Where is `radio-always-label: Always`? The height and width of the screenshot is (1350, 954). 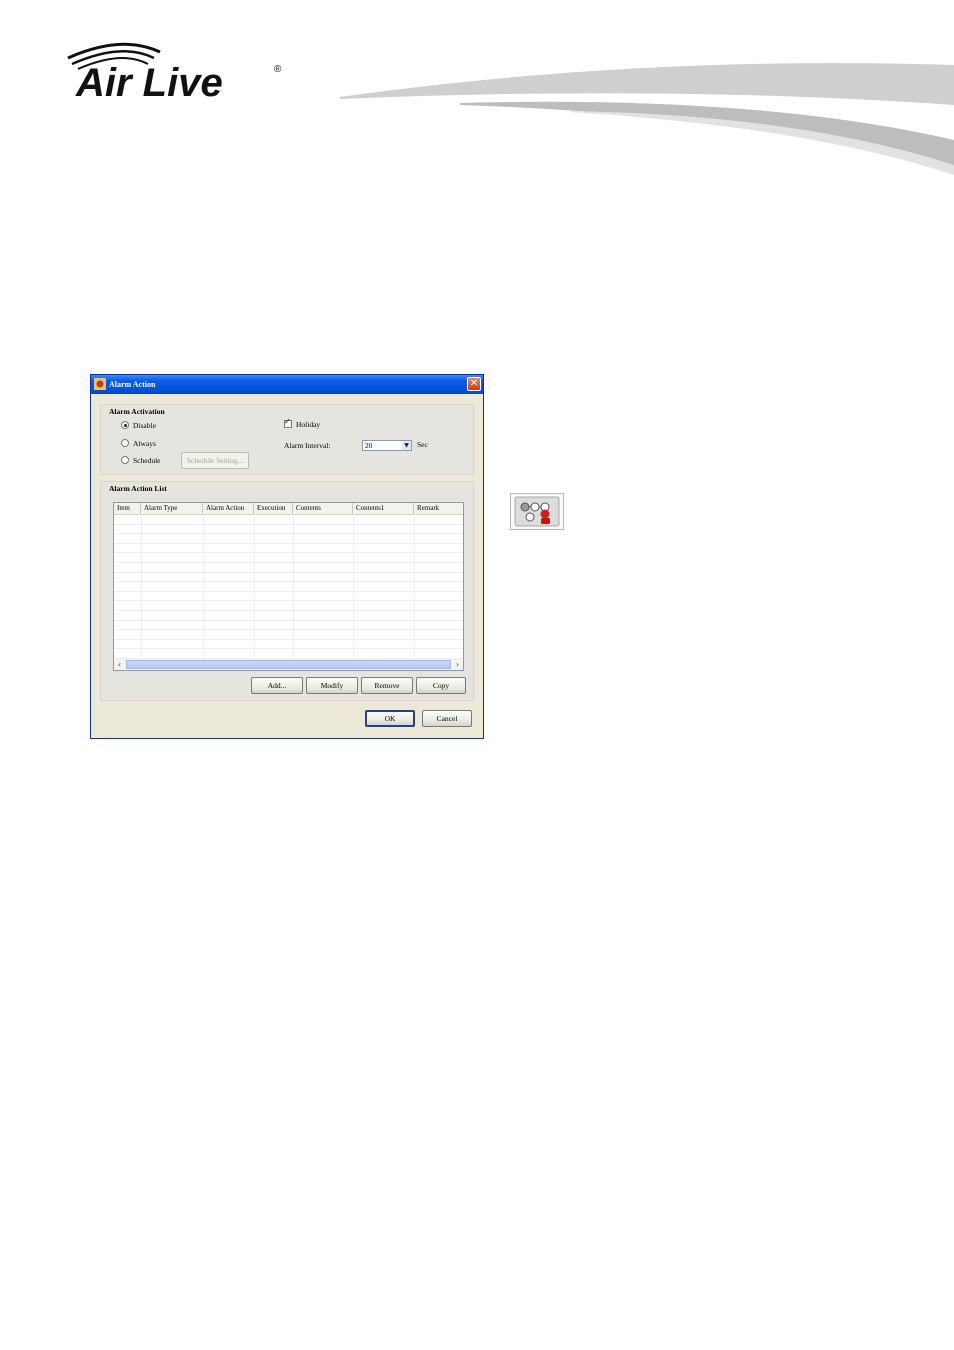 radio-always-label: Always is located at coordinates (144, 443).